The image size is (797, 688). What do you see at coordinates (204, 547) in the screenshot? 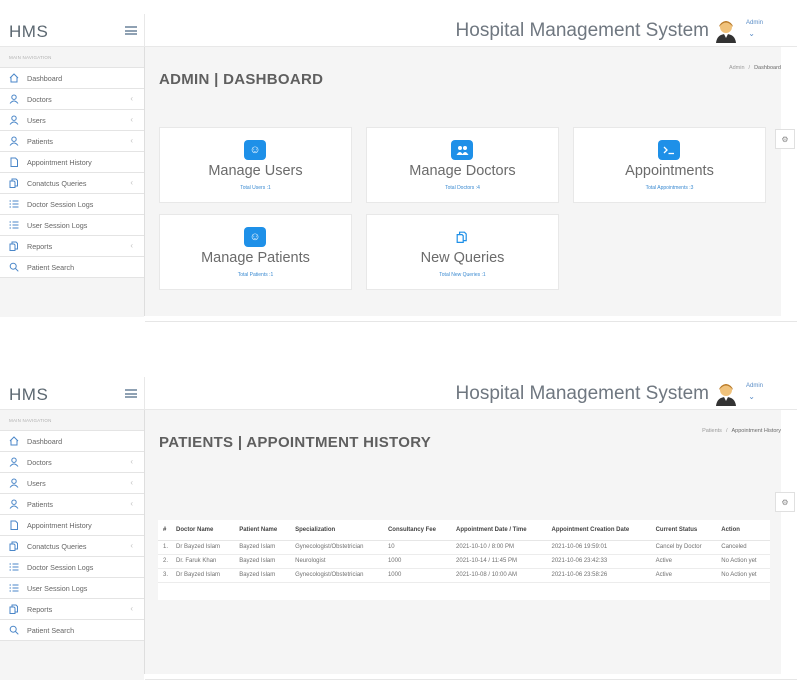
I see `table-cell: Dr Bayzed Islam` at bounding box center [204, 547].